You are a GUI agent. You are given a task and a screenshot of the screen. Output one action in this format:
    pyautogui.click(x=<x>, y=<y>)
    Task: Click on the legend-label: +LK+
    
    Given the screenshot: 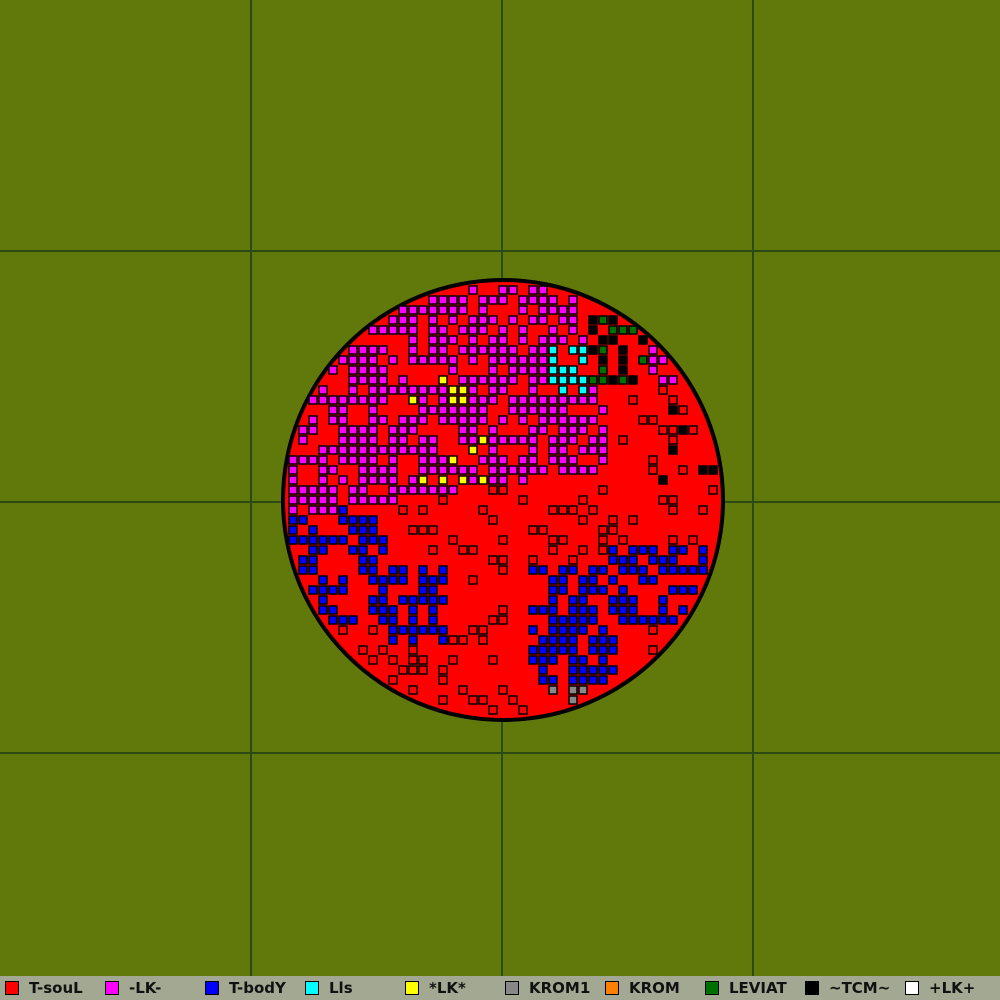 What is the action you would take?
    pyautogui.click(x=952, y=988)
    